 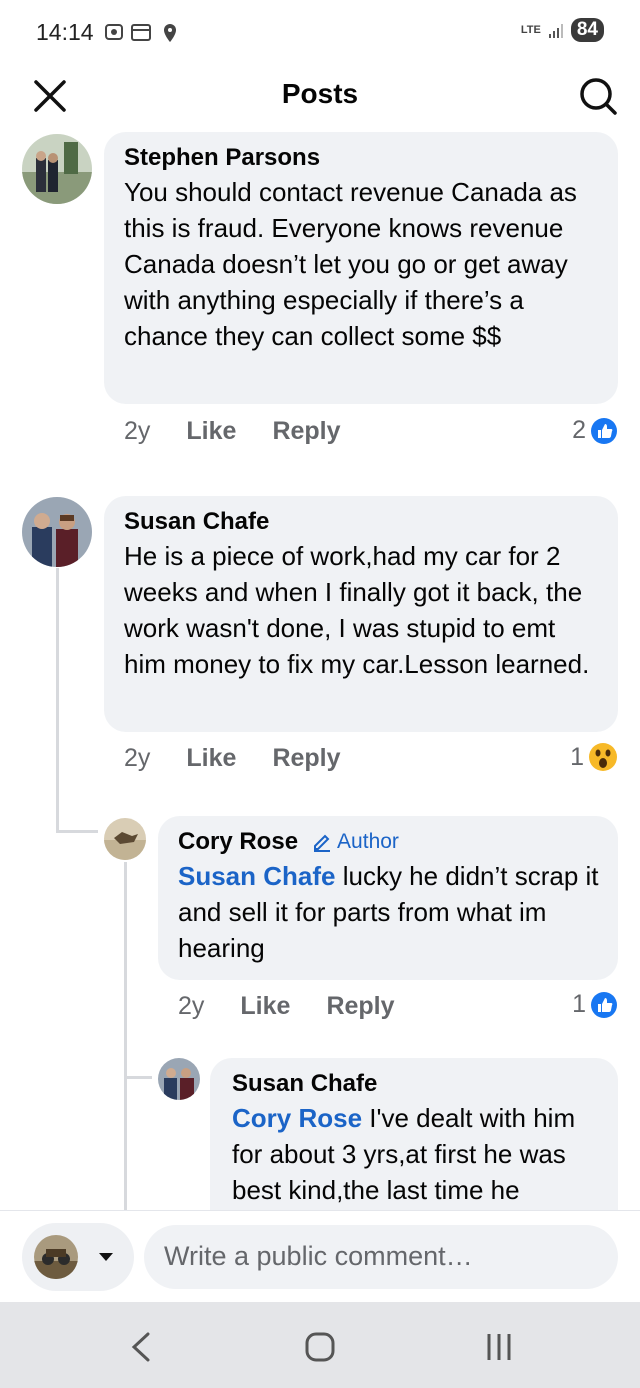 I want to click on reaction-summary: 2, so click(x=595, y=430).